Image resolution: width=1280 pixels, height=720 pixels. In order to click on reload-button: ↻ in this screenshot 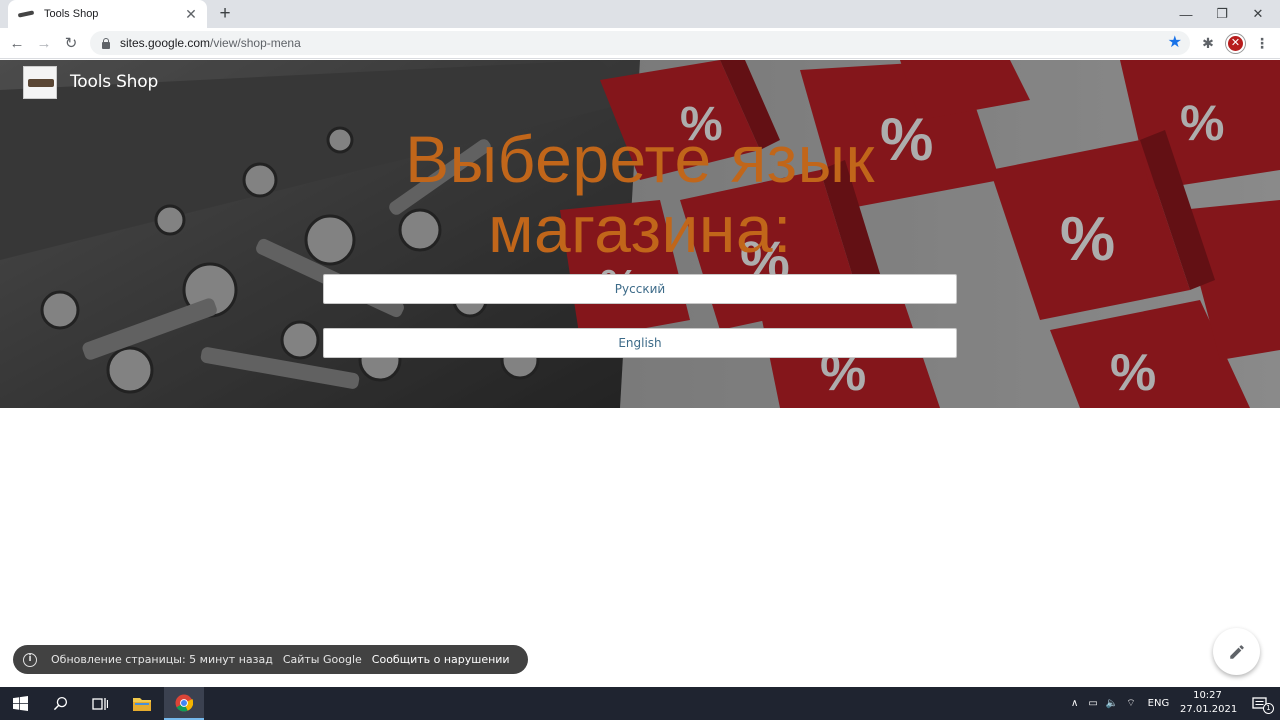, I will do `click(71, 44)`.